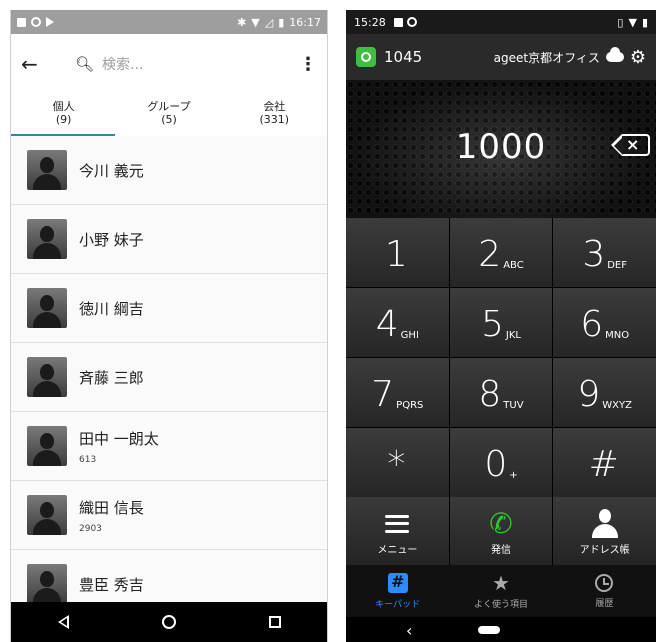 The image size is (656, 642). What do you see at coordinates (397, 582) in the screenshot?
I see `keypad-icon` at bounding box center [397, 582].